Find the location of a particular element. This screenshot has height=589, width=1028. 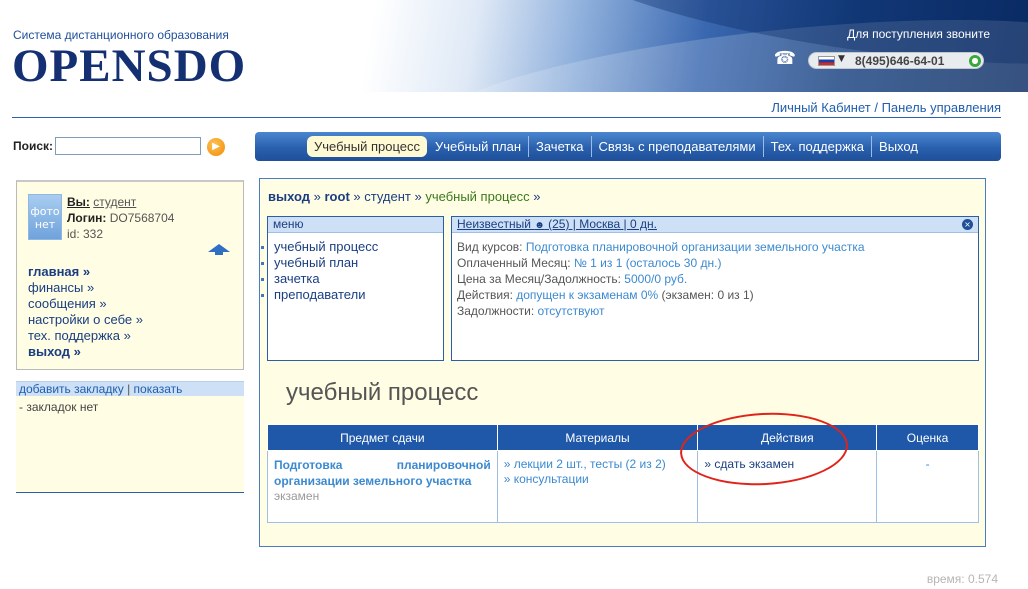

menu-box-title: меню is located at coordinates (355, 225).